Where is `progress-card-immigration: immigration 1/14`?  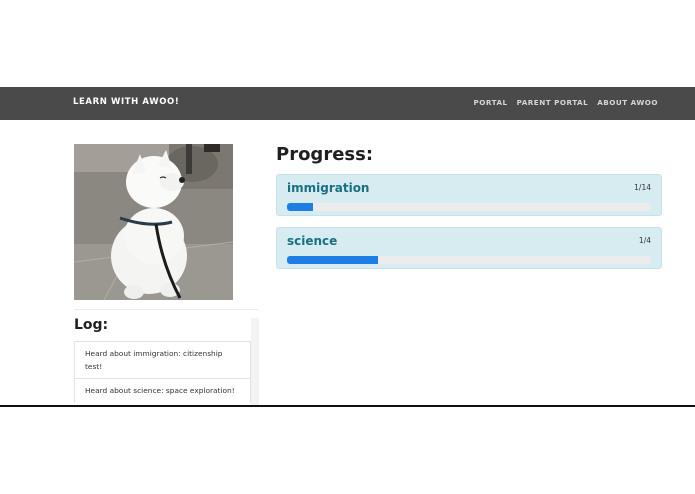
progress-card-immigration: immigration 1/14 is located at coordinates (469, 195).